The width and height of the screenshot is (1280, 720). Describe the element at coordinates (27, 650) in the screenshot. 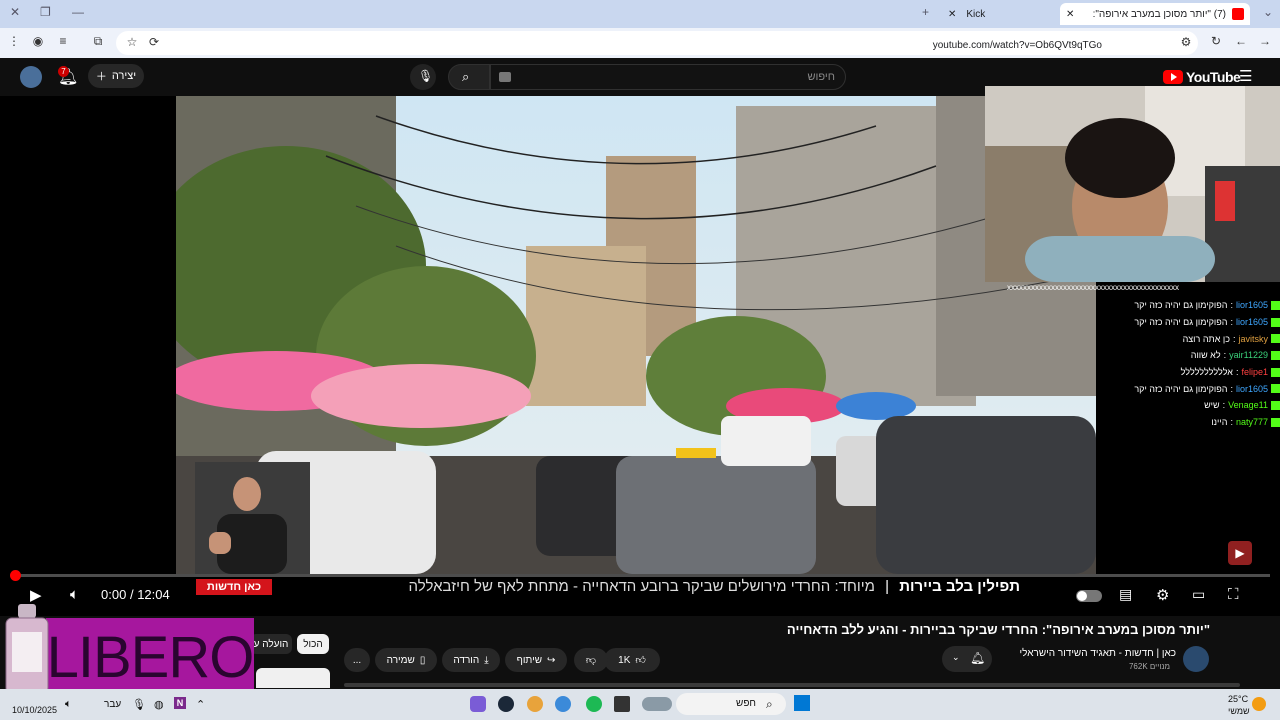

I see `perfume-bottle-image` at that location.